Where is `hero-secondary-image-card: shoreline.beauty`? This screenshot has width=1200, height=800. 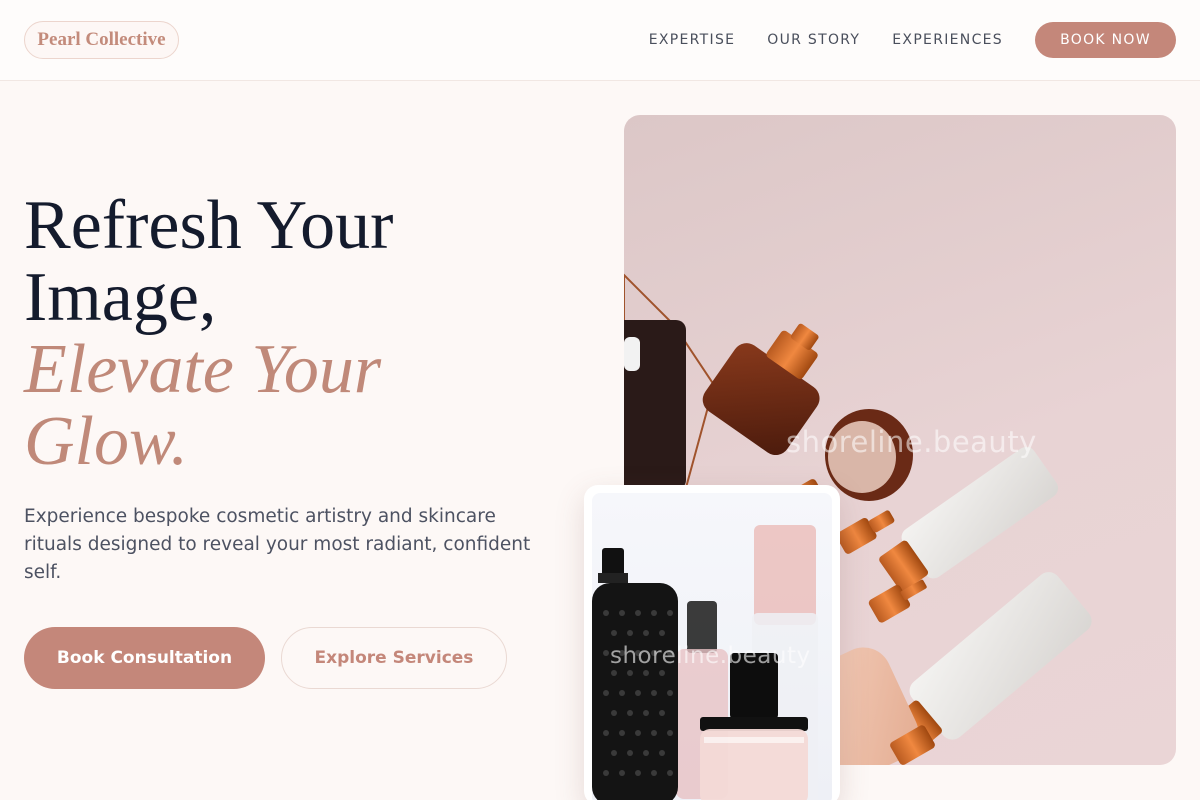 hero-secondary-image-card: shoreline.beauty is located at coordinates (712, 642).